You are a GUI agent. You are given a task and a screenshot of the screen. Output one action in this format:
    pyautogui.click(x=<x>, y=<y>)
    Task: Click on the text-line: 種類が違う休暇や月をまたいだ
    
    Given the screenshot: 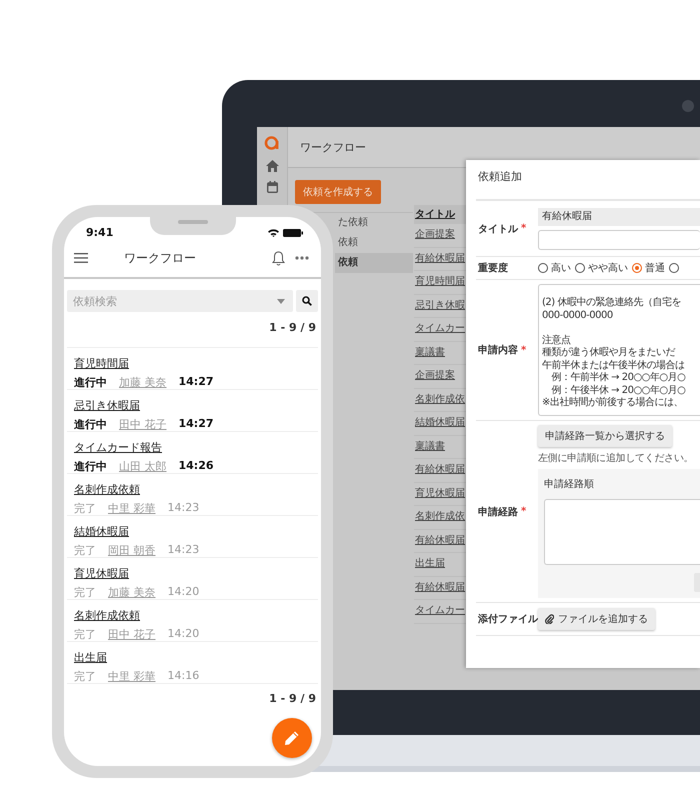 What is the action you would take?
    pyautogui.click(x=609, y=353)
    